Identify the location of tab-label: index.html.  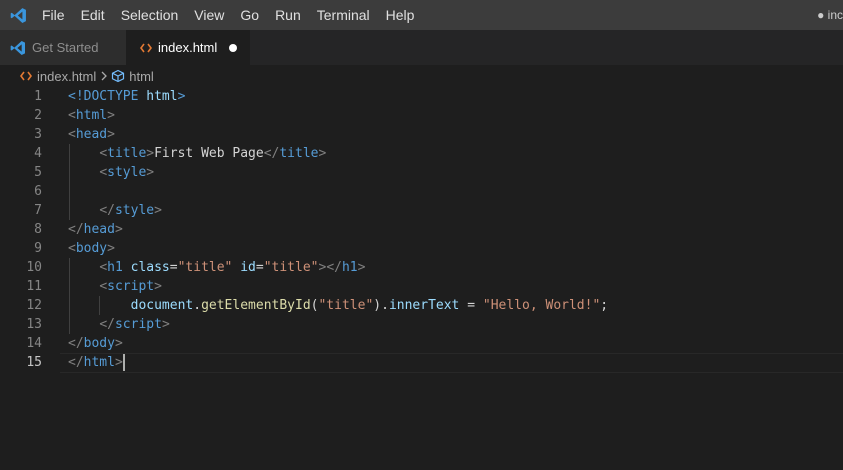
(188, 47).